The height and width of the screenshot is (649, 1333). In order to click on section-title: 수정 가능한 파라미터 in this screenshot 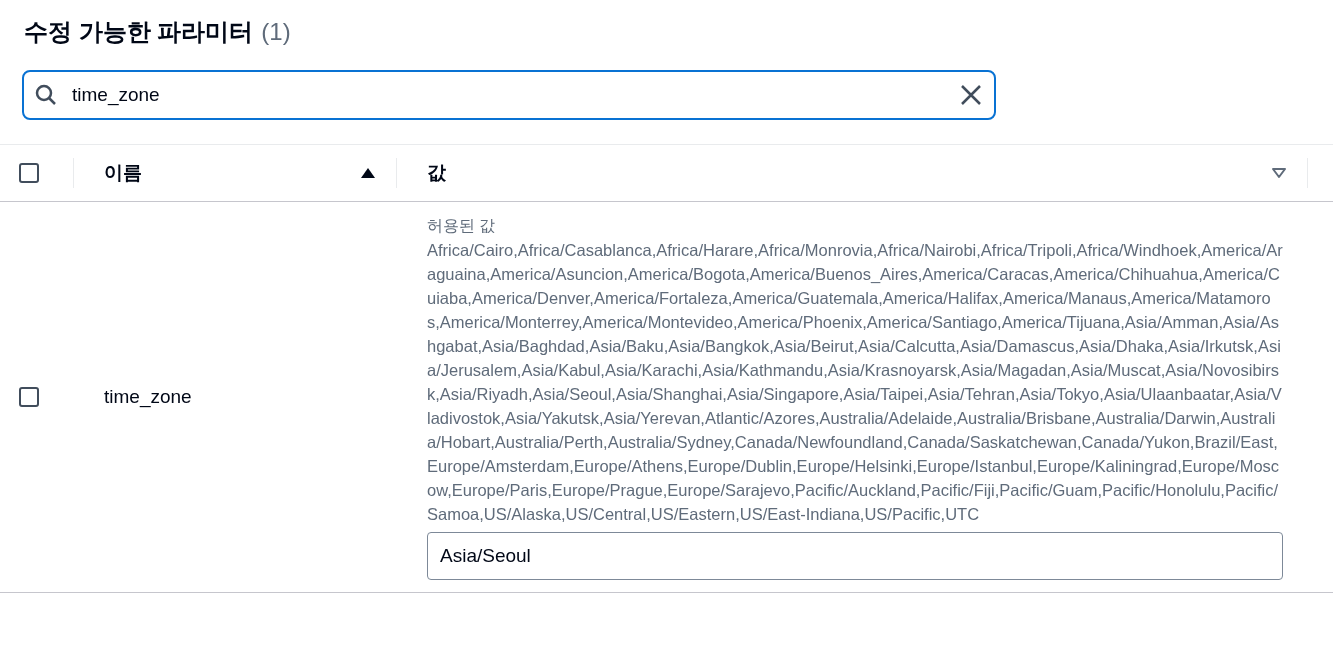, I will do `click(139, 32)`.